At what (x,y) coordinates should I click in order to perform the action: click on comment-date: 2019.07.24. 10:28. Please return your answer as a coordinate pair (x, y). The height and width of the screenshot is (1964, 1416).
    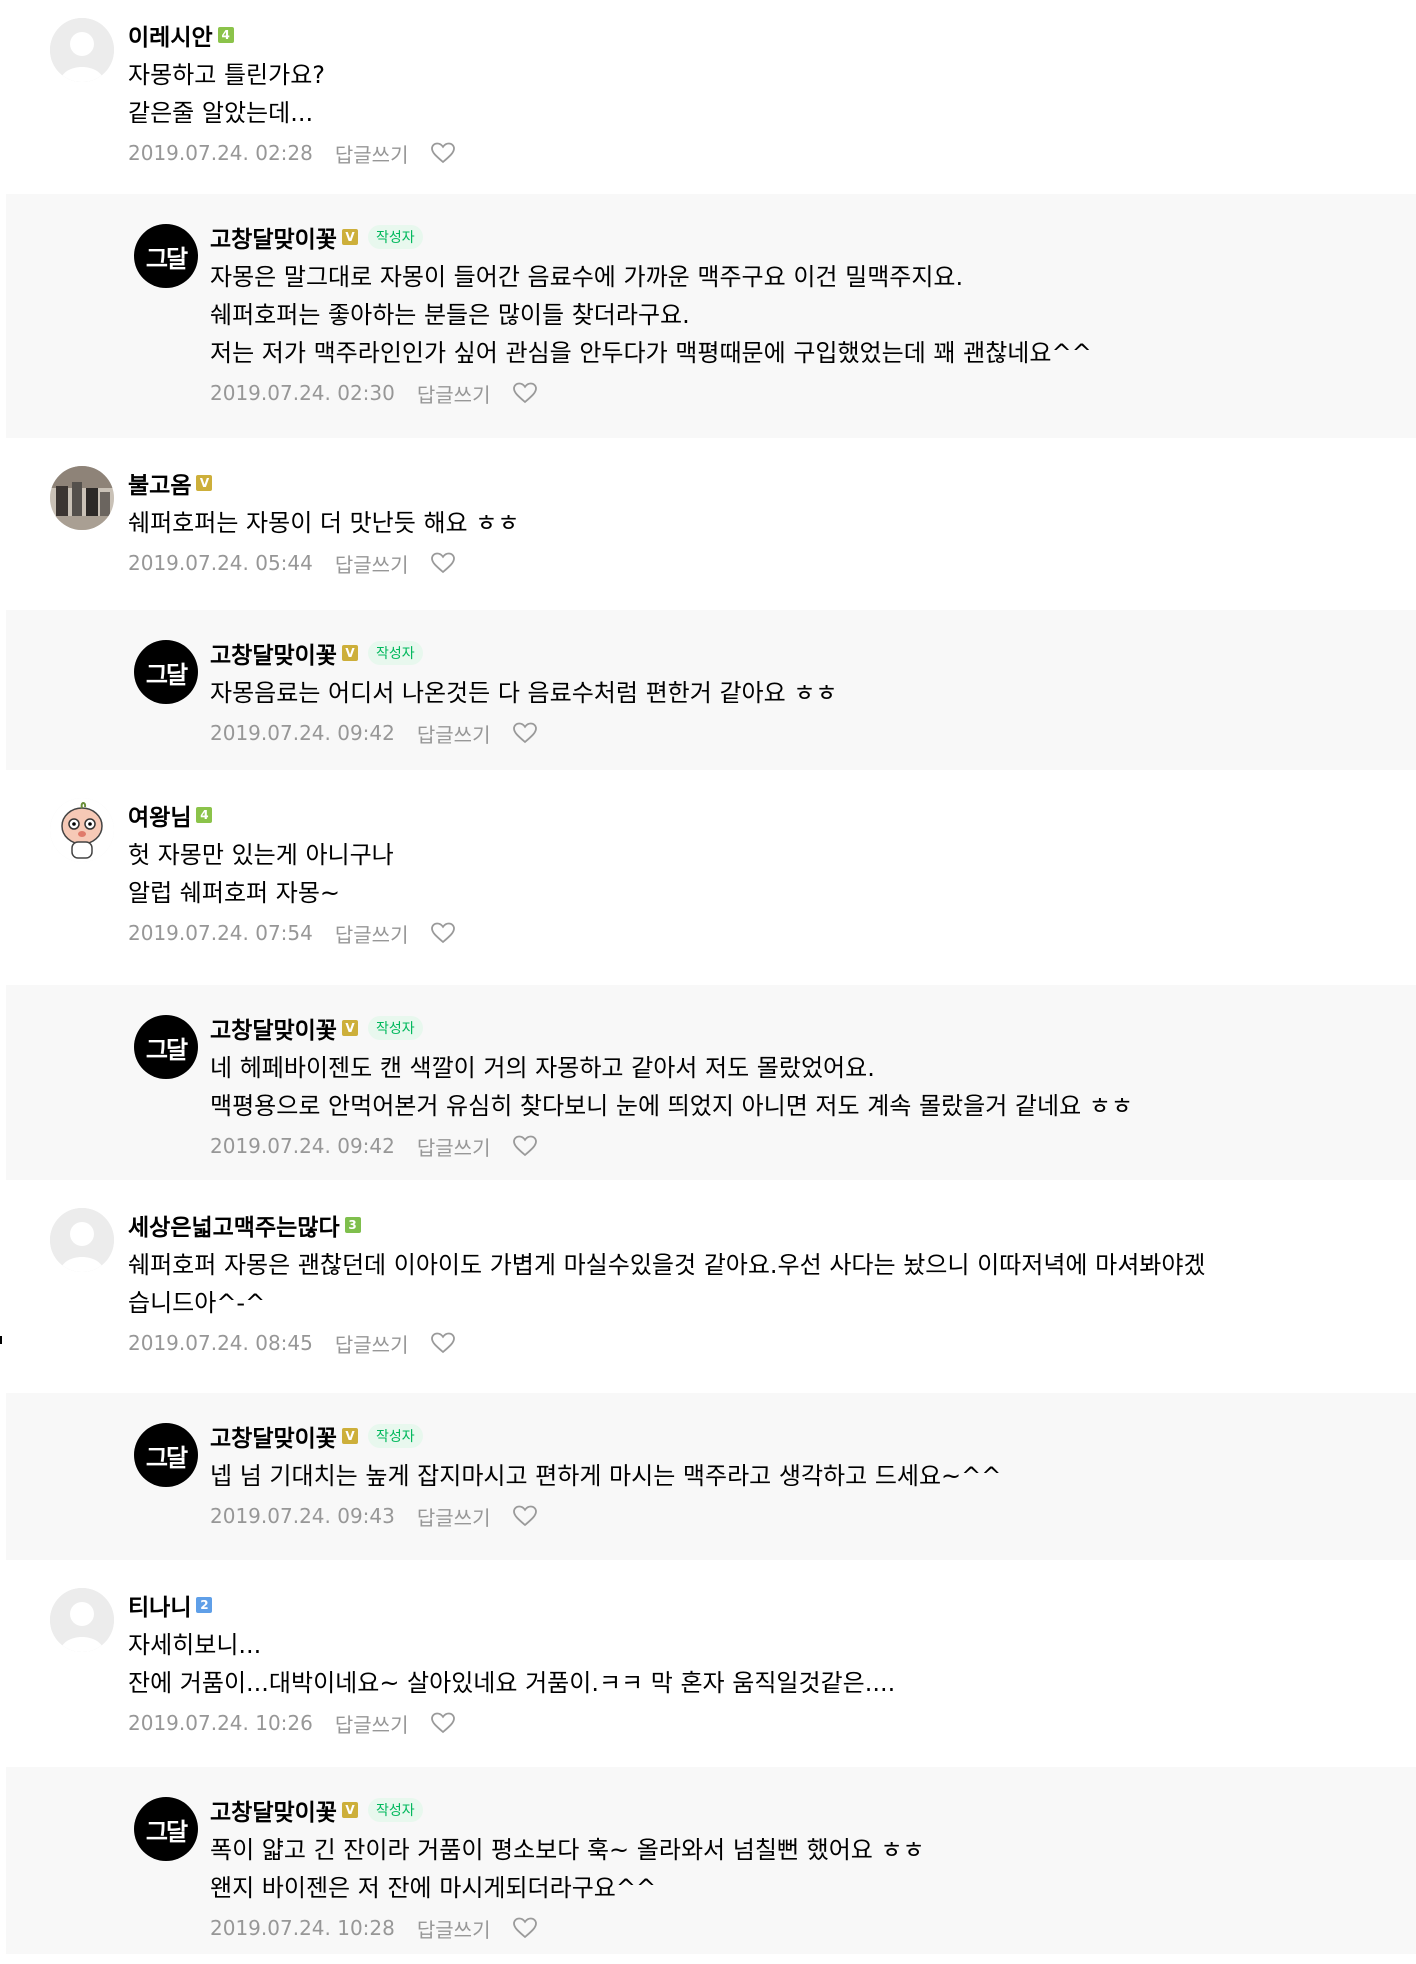
    Looking at the image, I should click on (302, 1928).